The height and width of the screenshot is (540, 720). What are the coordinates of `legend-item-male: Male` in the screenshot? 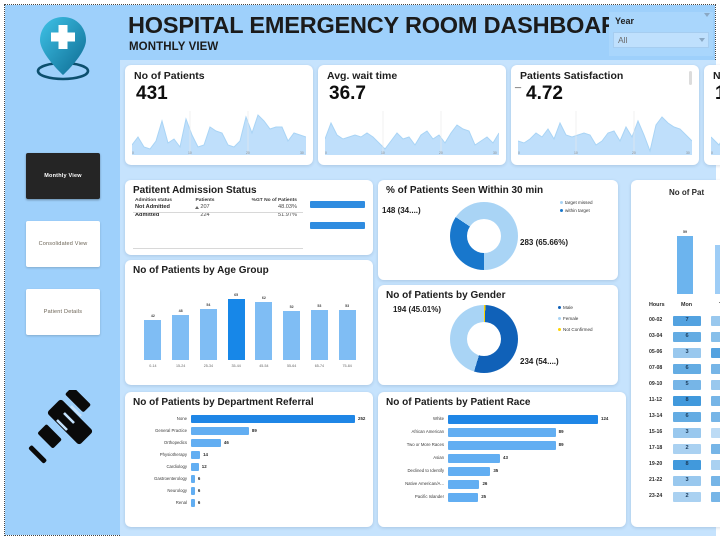 It's located at (565, 307).